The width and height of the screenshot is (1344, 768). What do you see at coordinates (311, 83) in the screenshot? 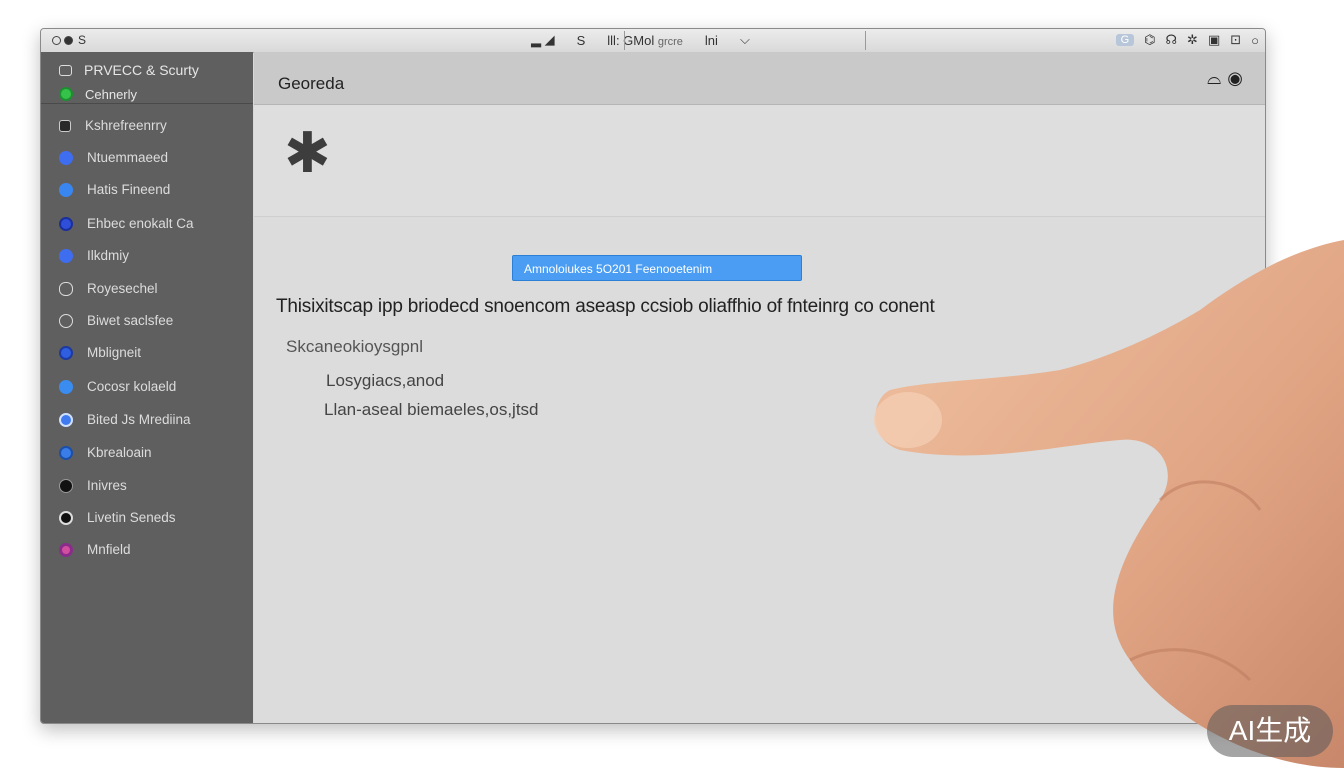
I see `page-title: Georeda` at bounding box center [311, 83].